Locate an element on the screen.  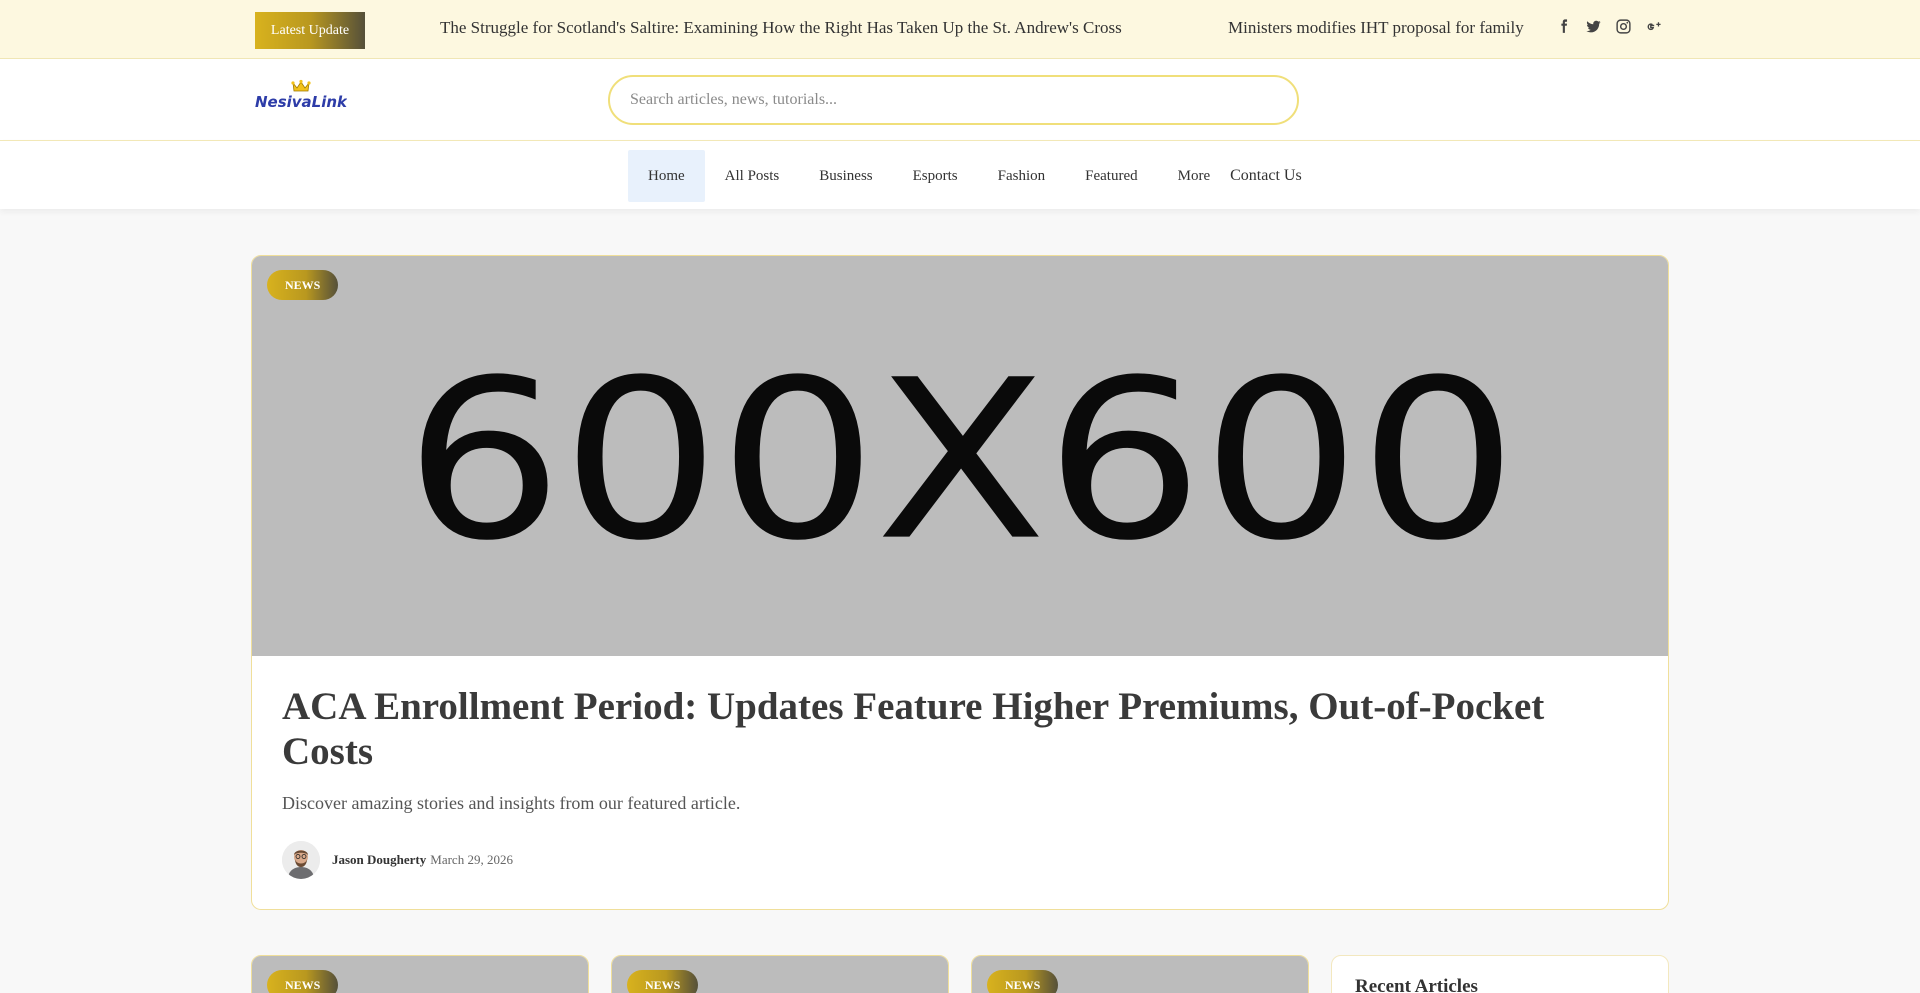
nav-more: More is located at coordinates (1194, 176).